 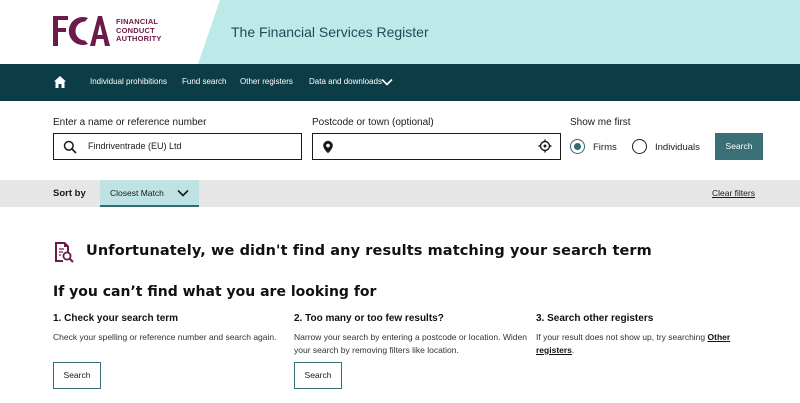 What do you see at coordinates (130, 122) in the screenshot?
I see `name-field-label: Enter a name or reference number` at bounding box center [130, 122].